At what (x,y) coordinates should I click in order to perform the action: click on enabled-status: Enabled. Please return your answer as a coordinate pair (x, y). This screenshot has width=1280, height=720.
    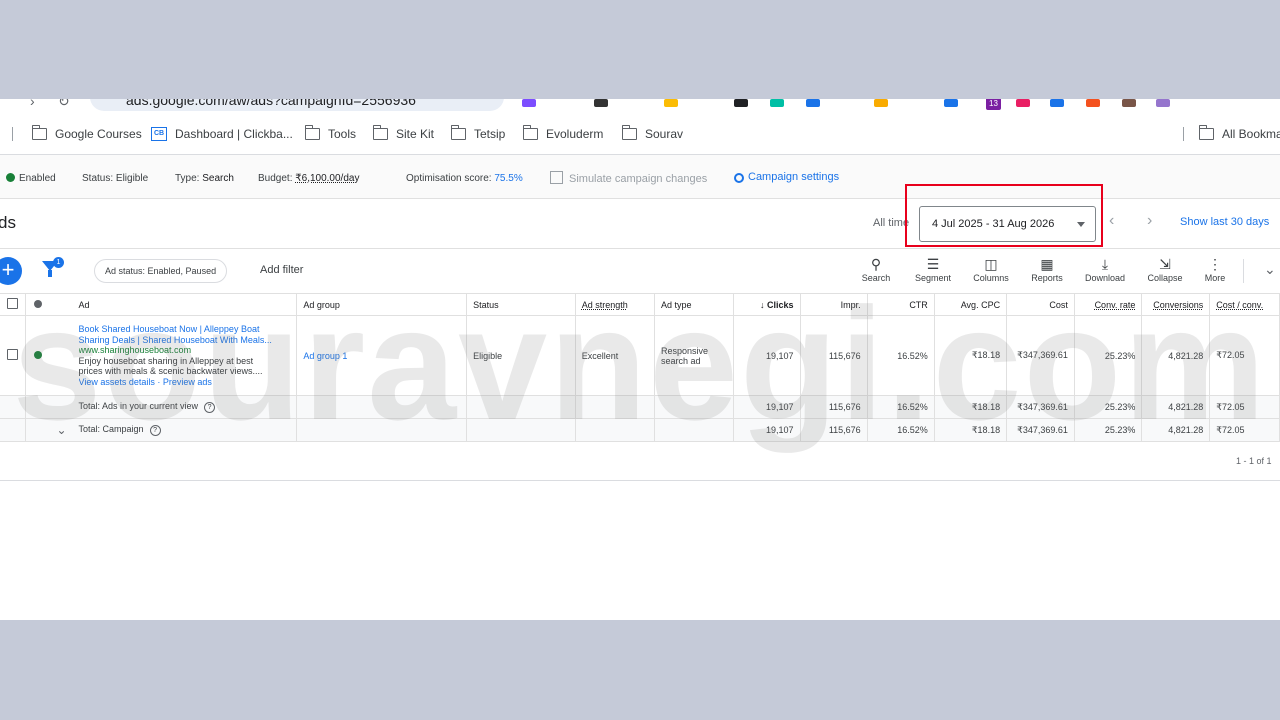
    Looking at the image, I should click on (31, 178).